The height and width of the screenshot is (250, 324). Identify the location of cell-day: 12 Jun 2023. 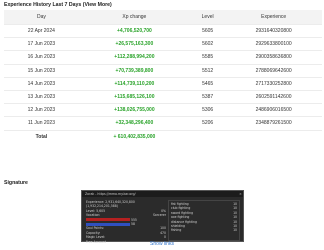
(41, 110).